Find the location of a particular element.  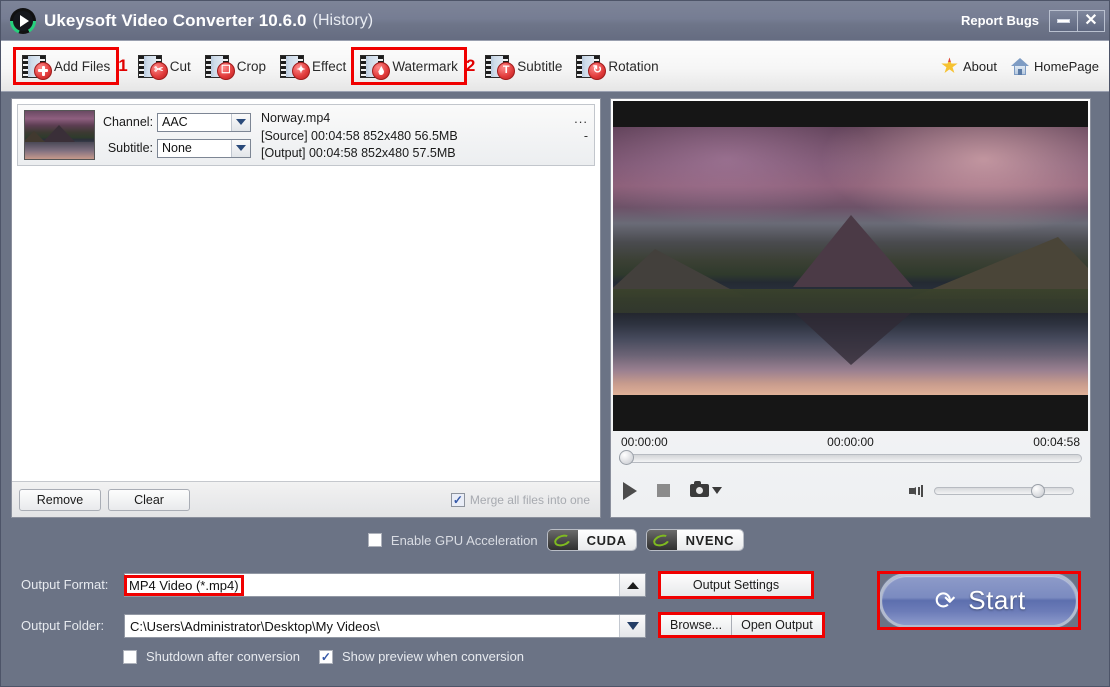

title-bar-right: Report Bugs ✕ is located at coordinates (1035, 20).